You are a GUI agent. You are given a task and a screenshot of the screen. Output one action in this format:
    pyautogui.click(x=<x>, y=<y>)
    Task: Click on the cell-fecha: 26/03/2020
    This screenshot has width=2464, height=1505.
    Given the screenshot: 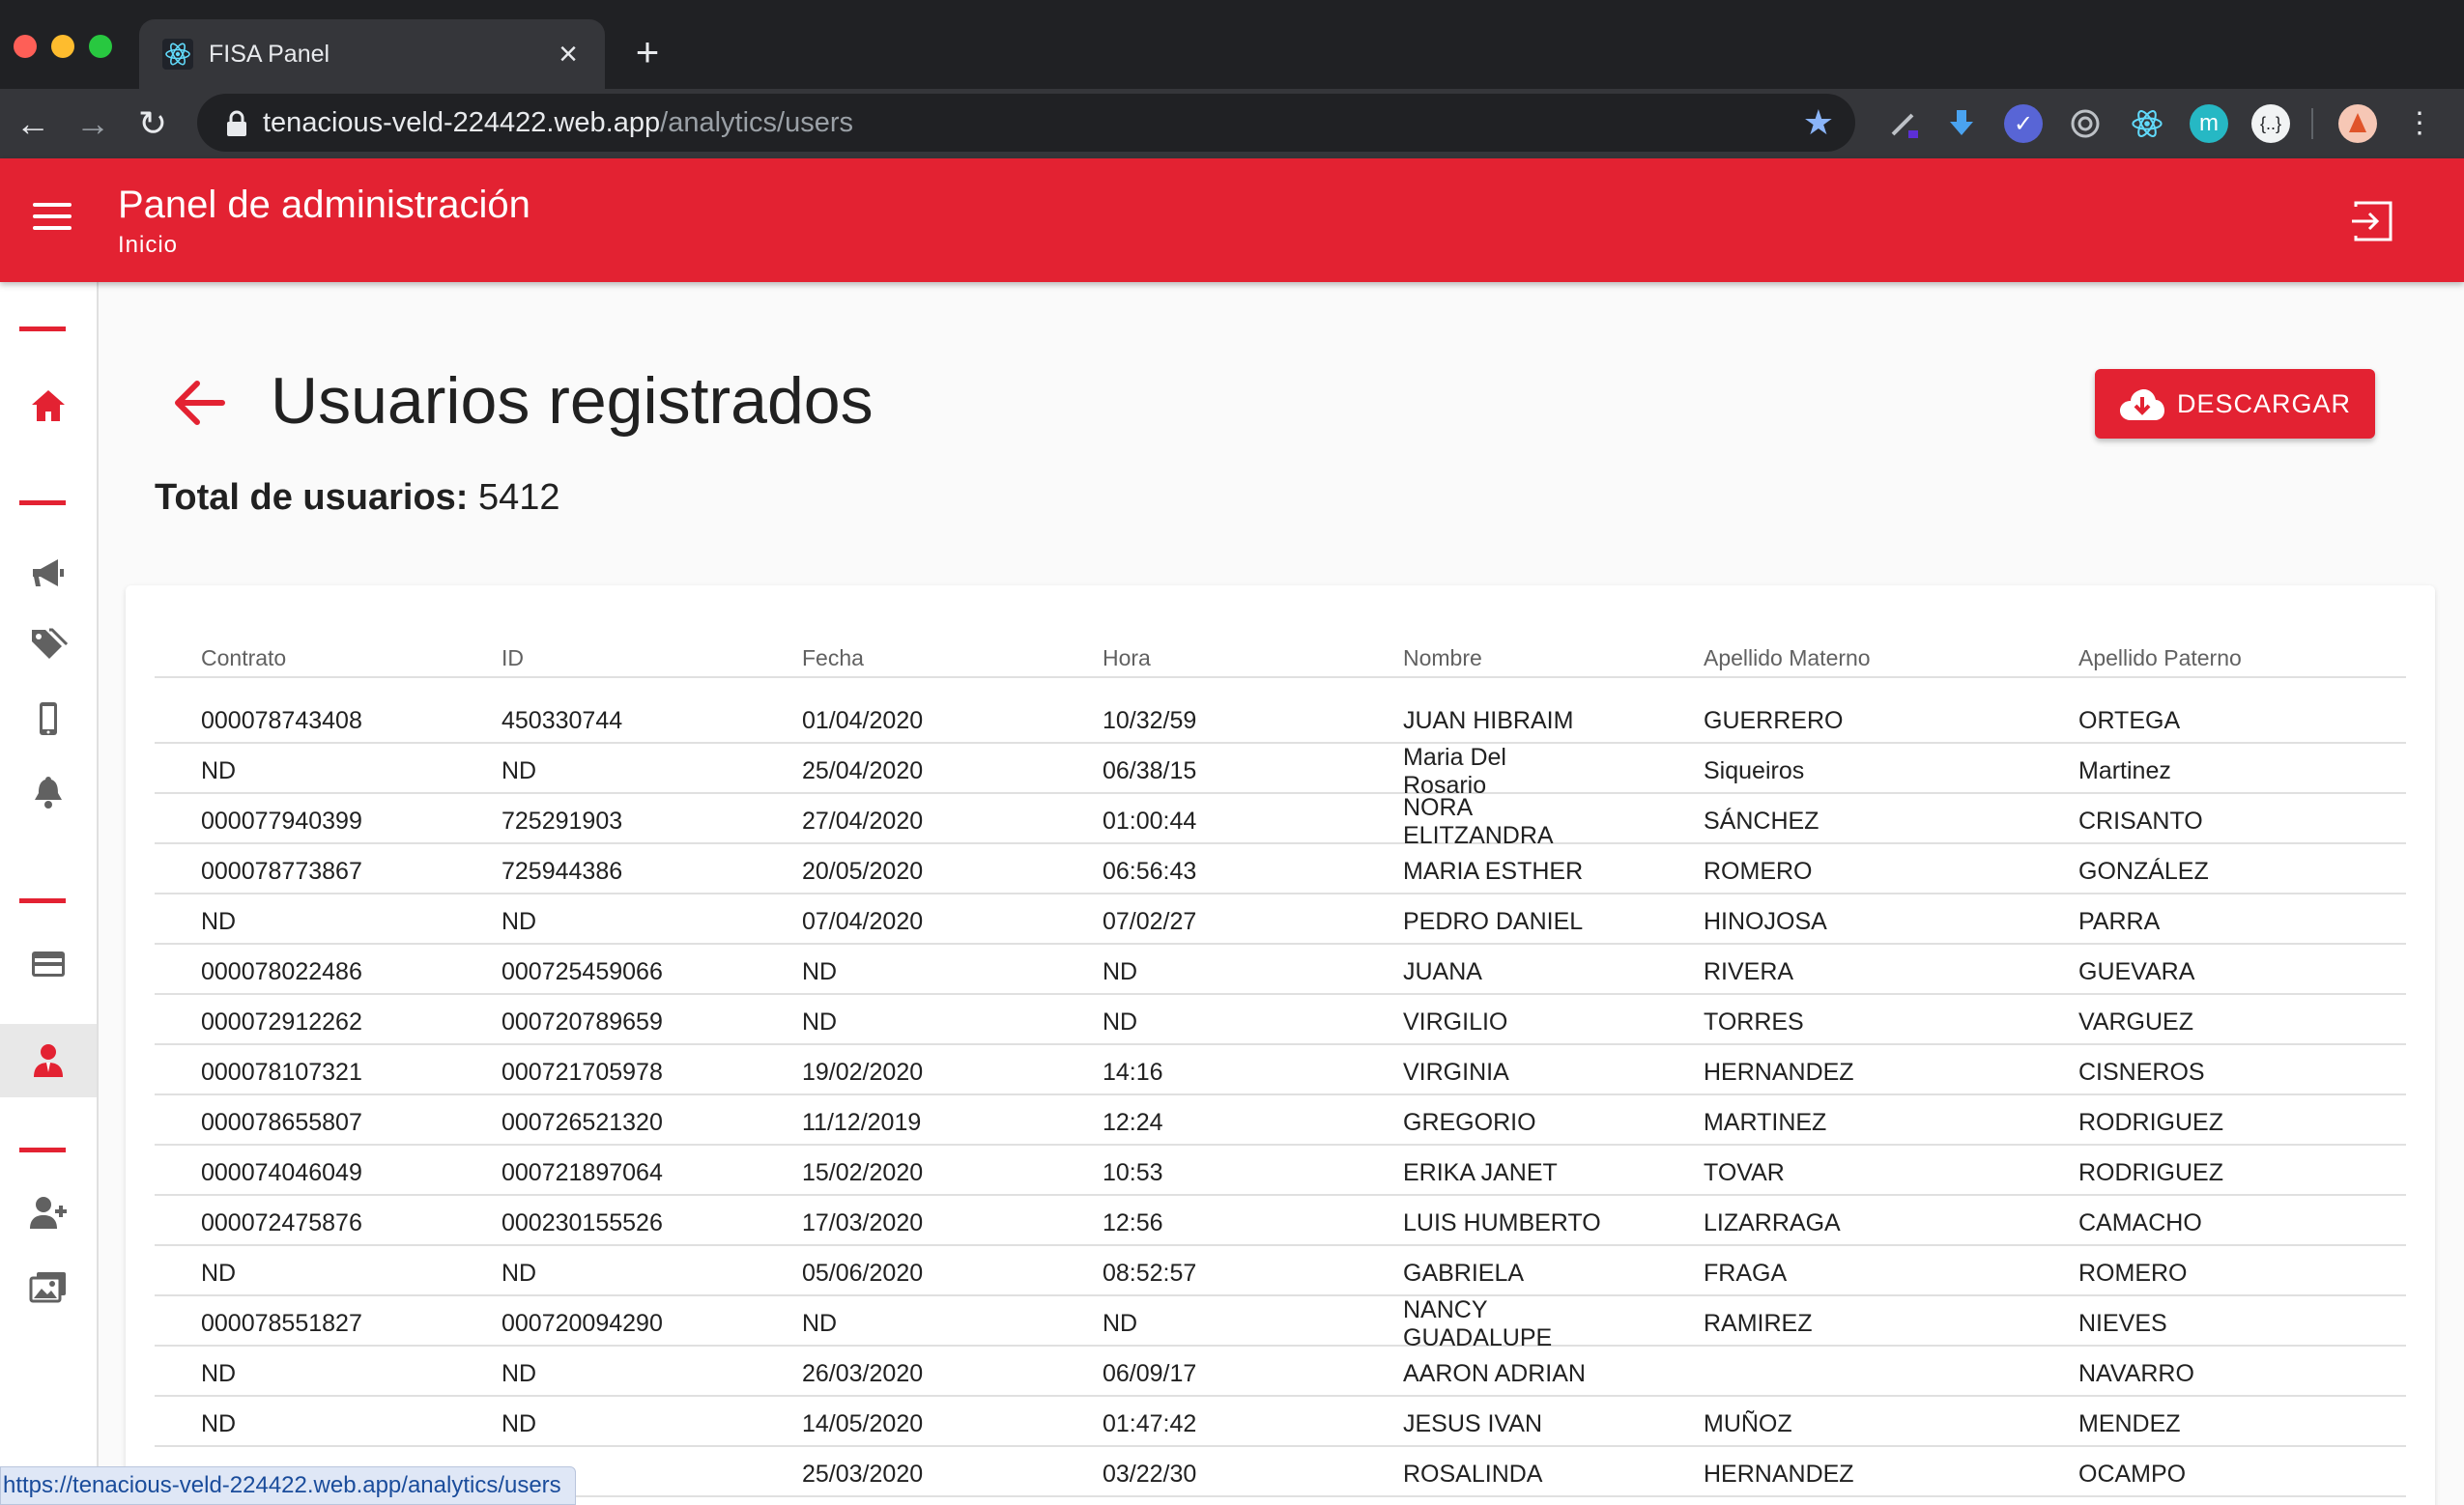 What is the action you would take?
    pyautogui.click(x=863, y=1373)
    